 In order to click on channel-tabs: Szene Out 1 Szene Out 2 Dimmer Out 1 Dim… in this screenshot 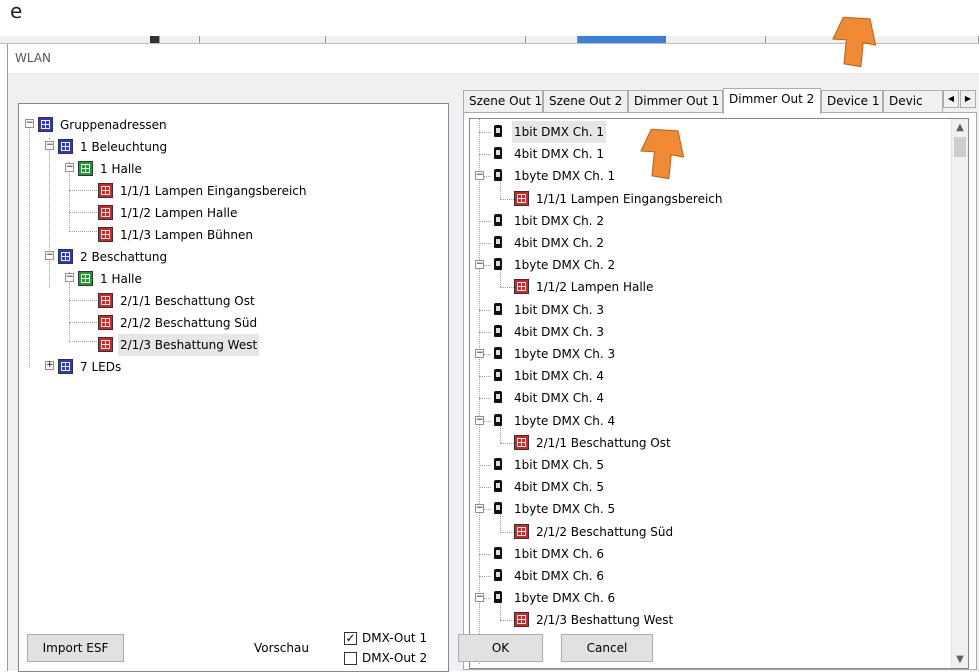, I will do `click(720, 101)`.